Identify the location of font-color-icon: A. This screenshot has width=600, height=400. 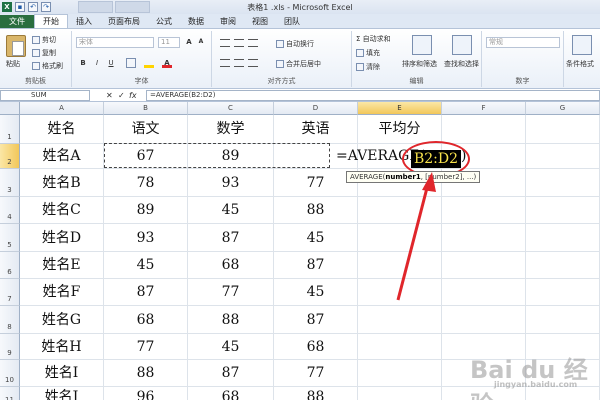
(167, 63).